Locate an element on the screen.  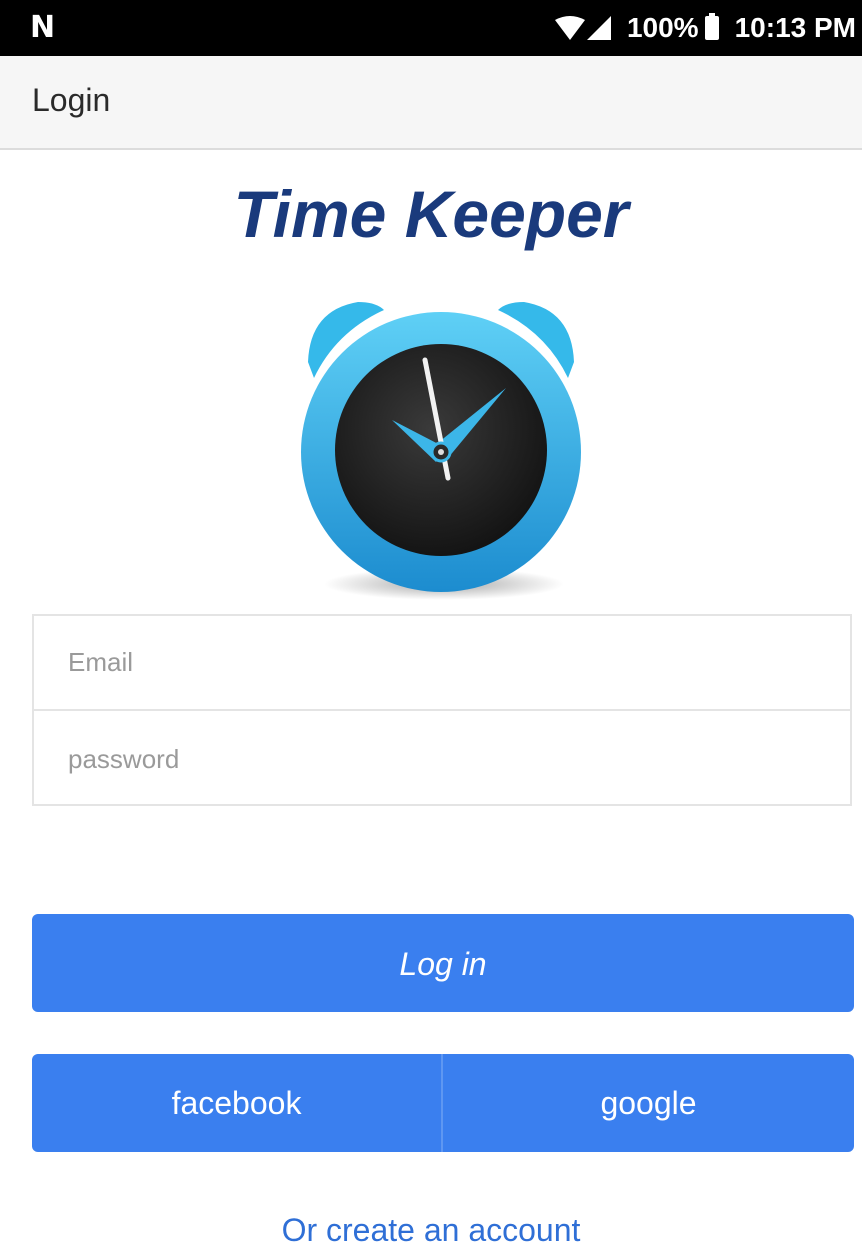
social-login-group: facebook google is located at coordinates (443, 1103).